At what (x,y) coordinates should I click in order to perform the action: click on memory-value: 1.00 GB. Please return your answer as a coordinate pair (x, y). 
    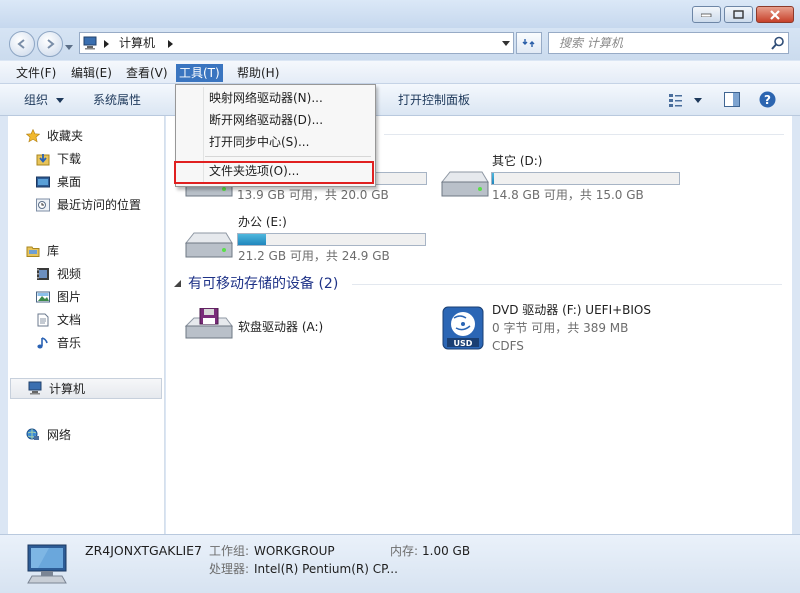
    Looking at the image, I should click on (446, 551).